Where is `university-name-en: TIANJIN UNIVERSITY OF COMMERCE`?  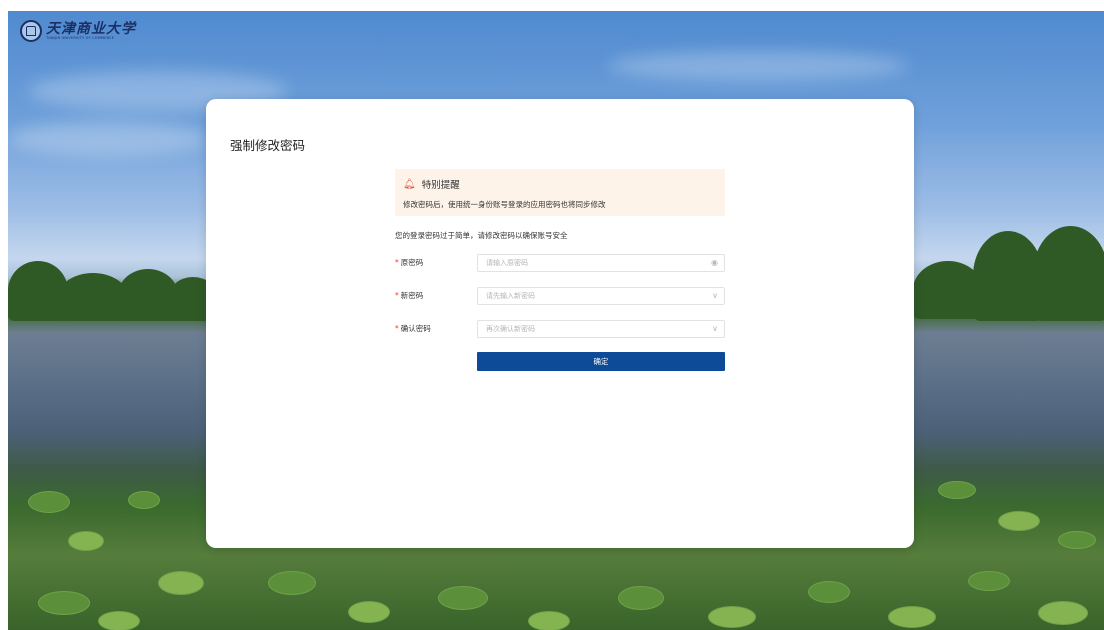 university-name-en: TIANJIN UNIVERSITY OF COMMERCE is located at coordinates (80, 37).